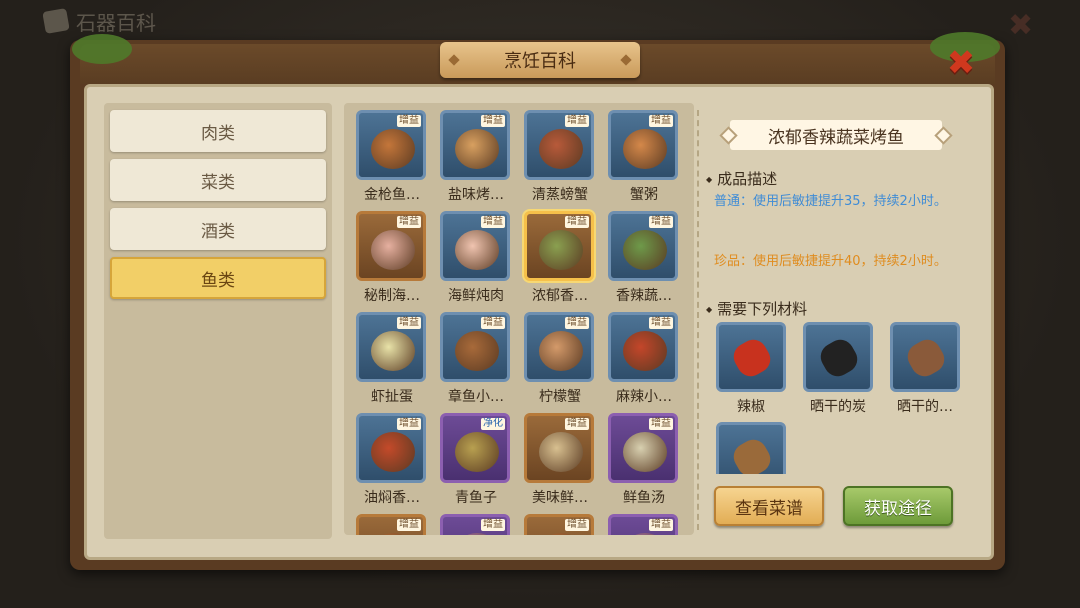 This screenshot has height=608, width=1080. I want to click on material-name: 晒干的炭, so click(838, 407).